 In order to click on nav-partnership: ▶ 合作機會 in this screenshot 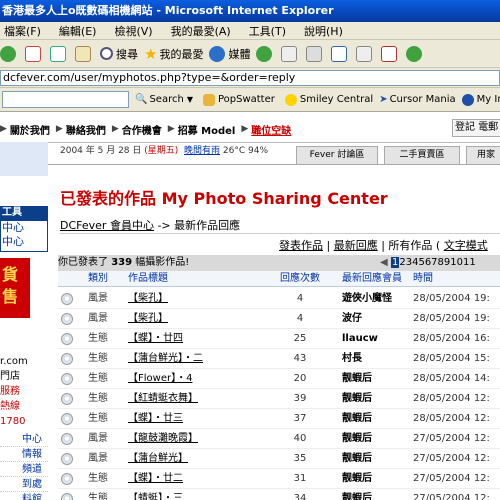, I will do `click(137, 129)`.